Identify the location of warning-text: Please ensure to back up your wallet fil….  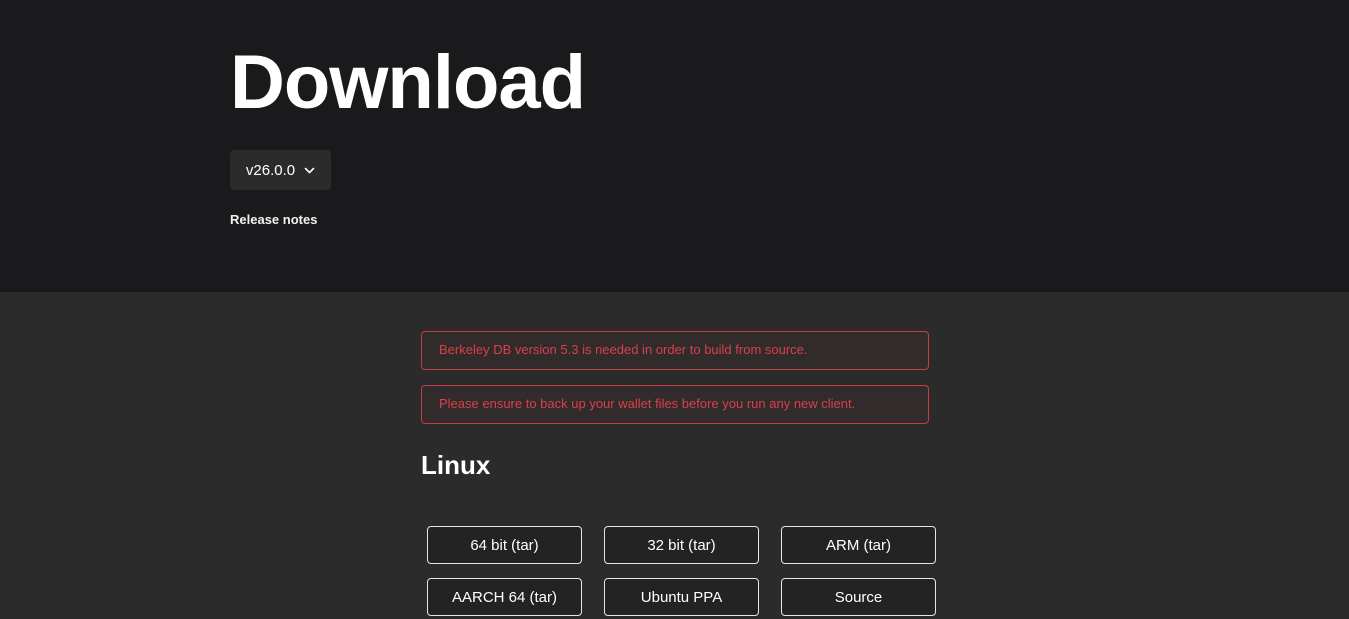
(647, 404).